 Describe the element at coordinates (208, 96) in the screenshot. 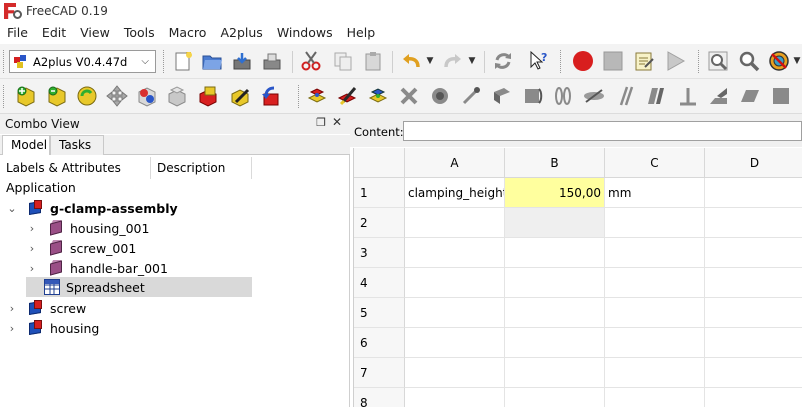

I see `constraint-viewer-button` at that location.